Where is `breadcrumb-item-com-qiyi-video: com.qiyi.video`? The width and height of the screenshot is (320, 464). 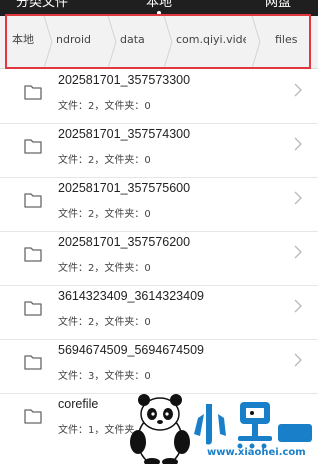
breadcrumb-item-com-qiyi-video: com.qiyi.video is located at coordinates (211, 42).